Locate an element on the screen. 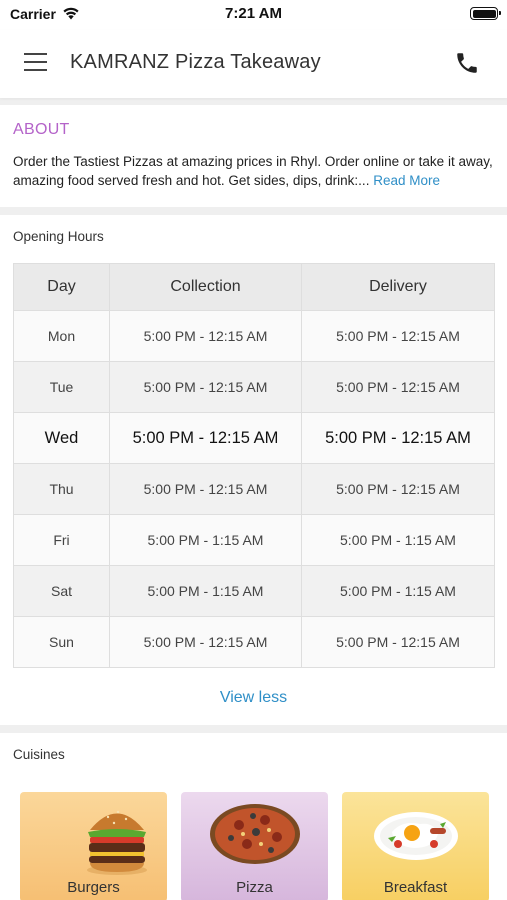  cuisine-label: Pizza is located at coordinates (254, 887).